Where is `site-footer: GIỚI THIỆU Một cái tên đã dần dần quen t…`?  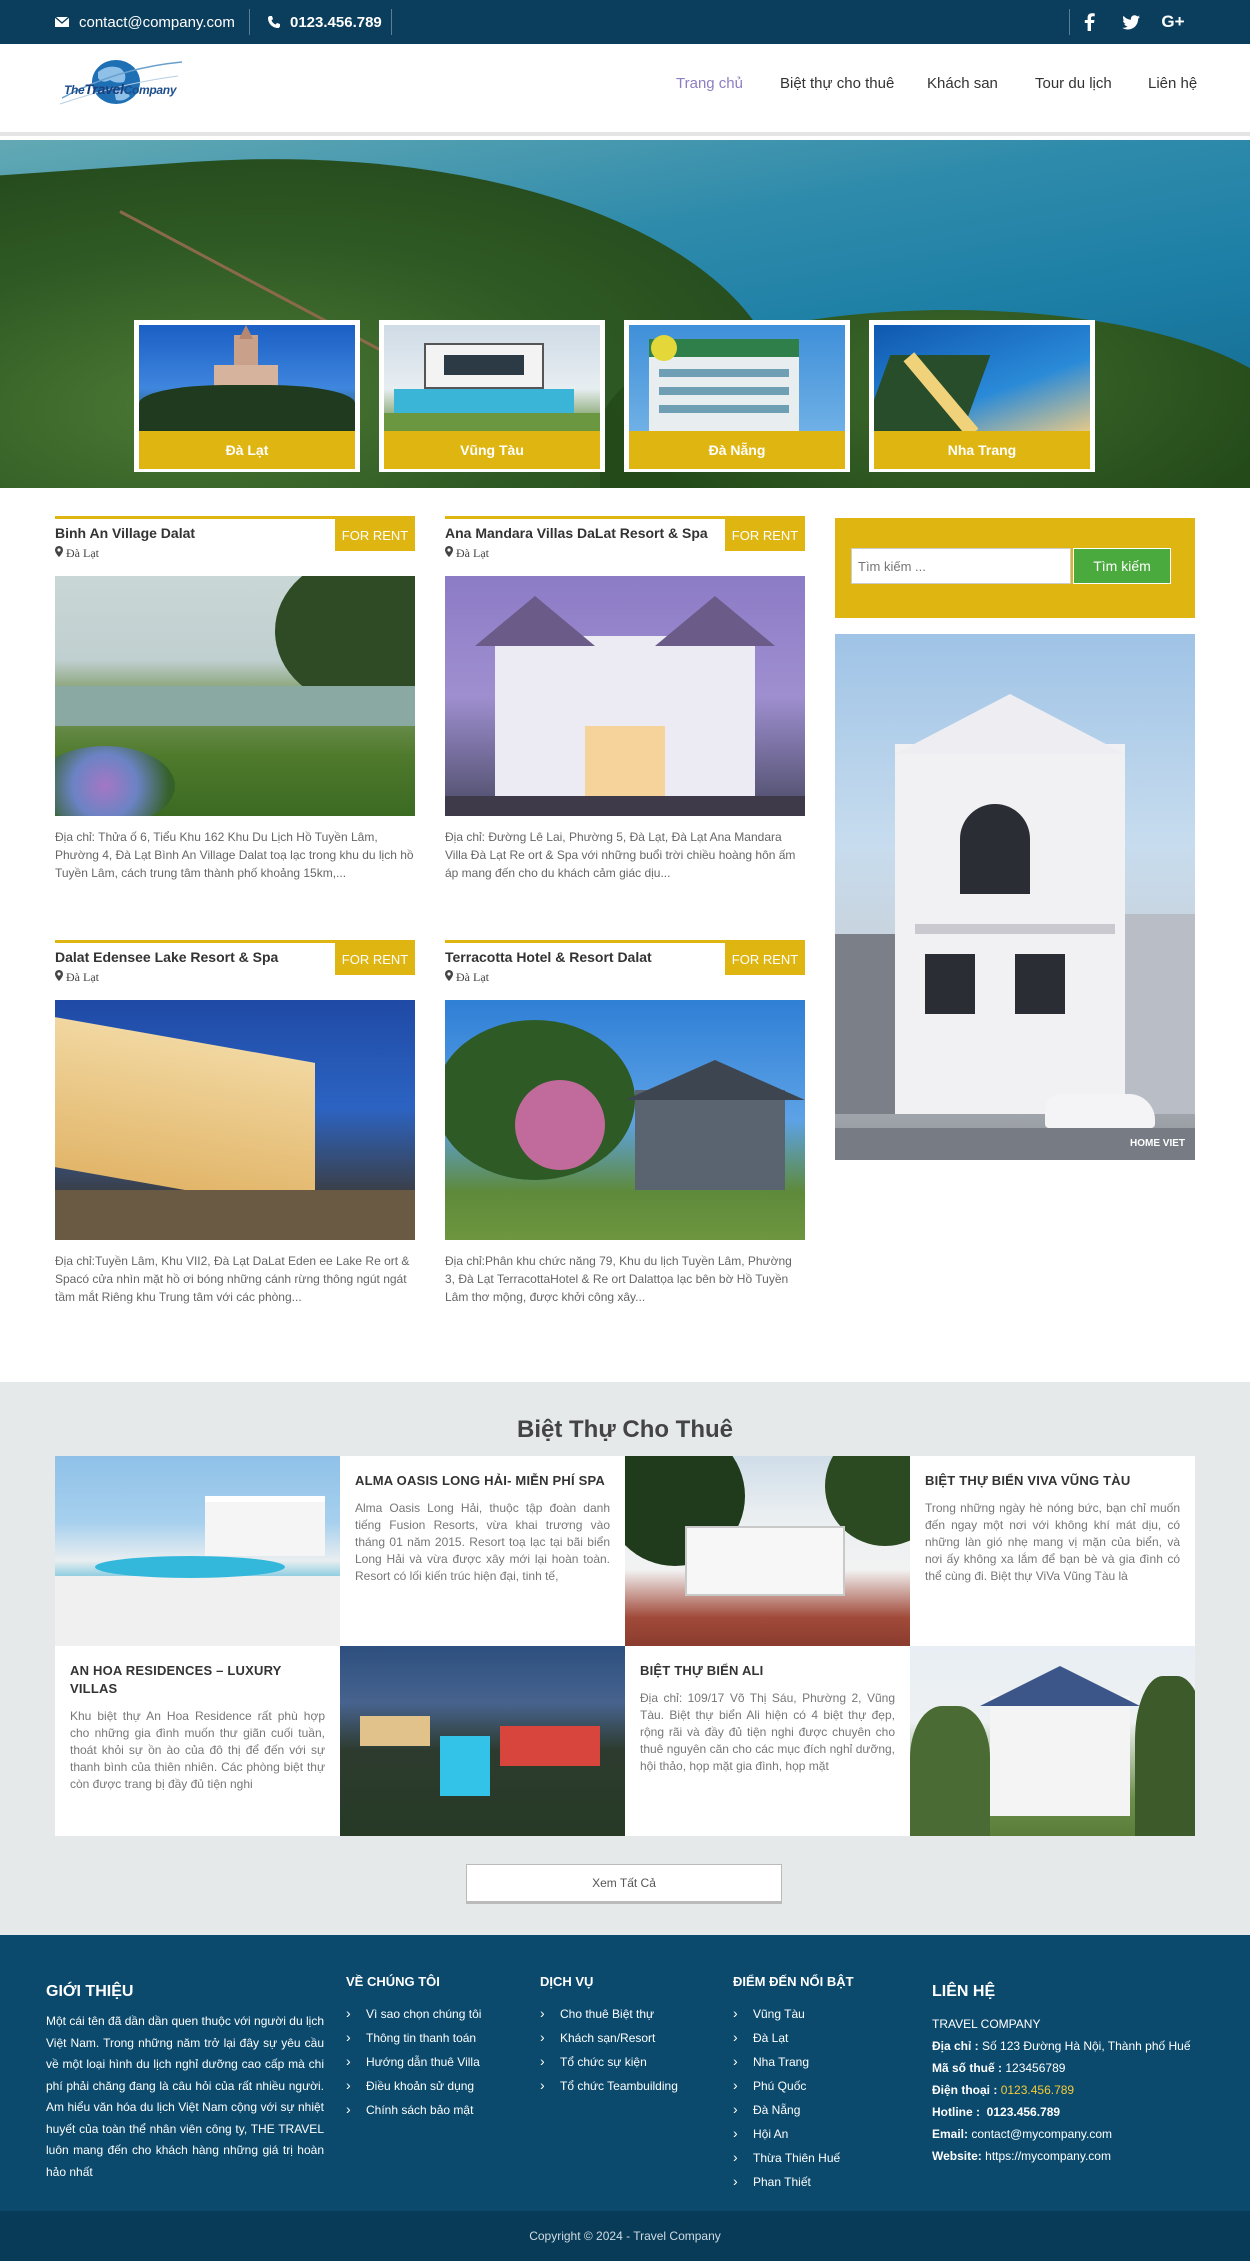 site-footer: GIỚI THIỆU Một cái tên đã dần dần quen t… is located at coordinates (625, 2073).